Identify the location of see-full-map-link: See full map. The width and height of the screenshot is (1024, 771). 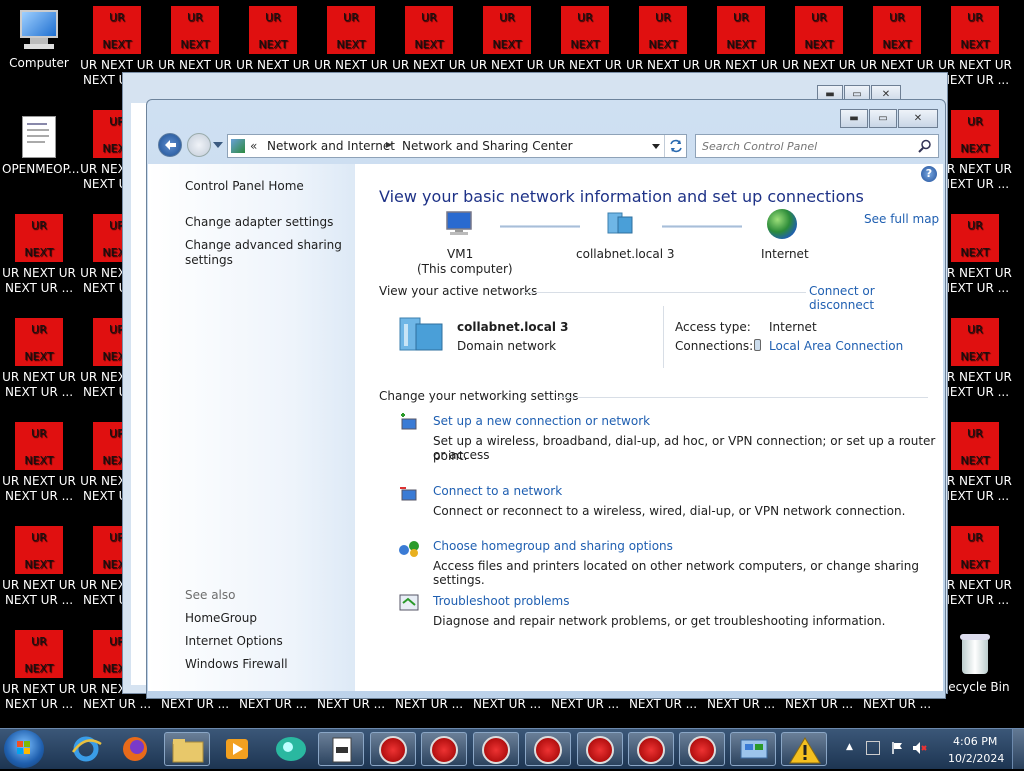
(901, 219).